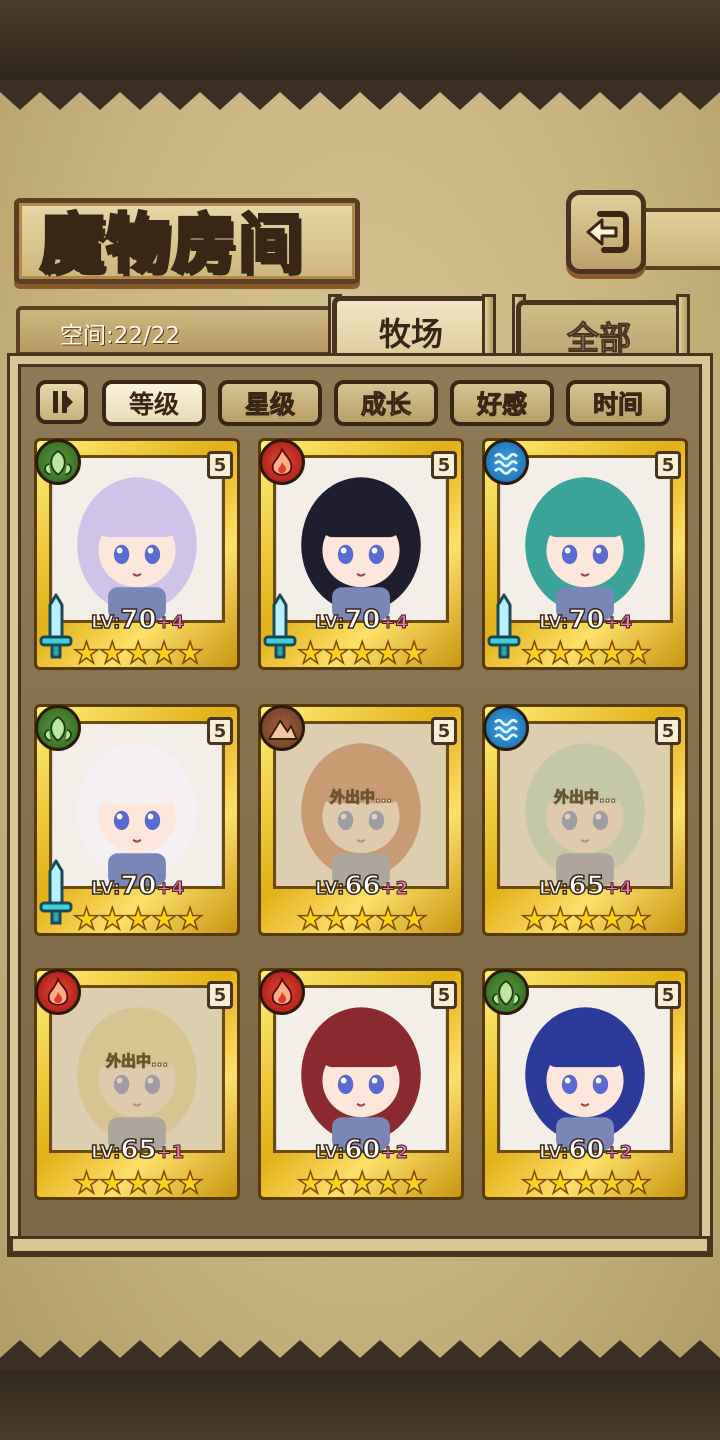 The width and height of the screenshot is (720, 1440). Describe the element at coordinates (360, 1245) in the screenshot. I see `panel-bottom-bar` at that location.